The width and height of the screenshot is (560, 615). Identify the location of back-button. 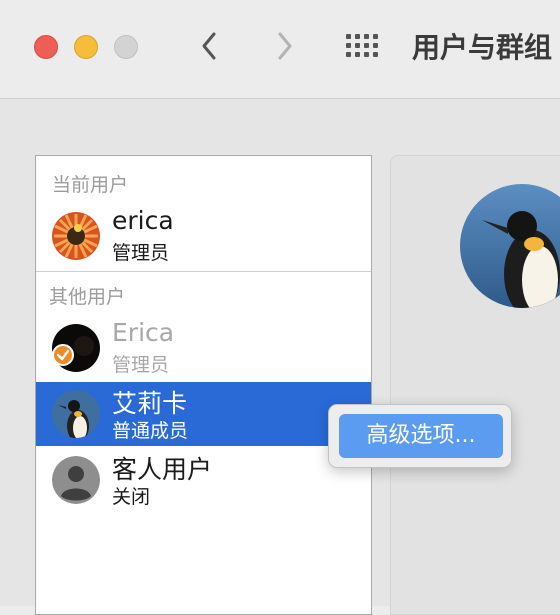
(210, 46).